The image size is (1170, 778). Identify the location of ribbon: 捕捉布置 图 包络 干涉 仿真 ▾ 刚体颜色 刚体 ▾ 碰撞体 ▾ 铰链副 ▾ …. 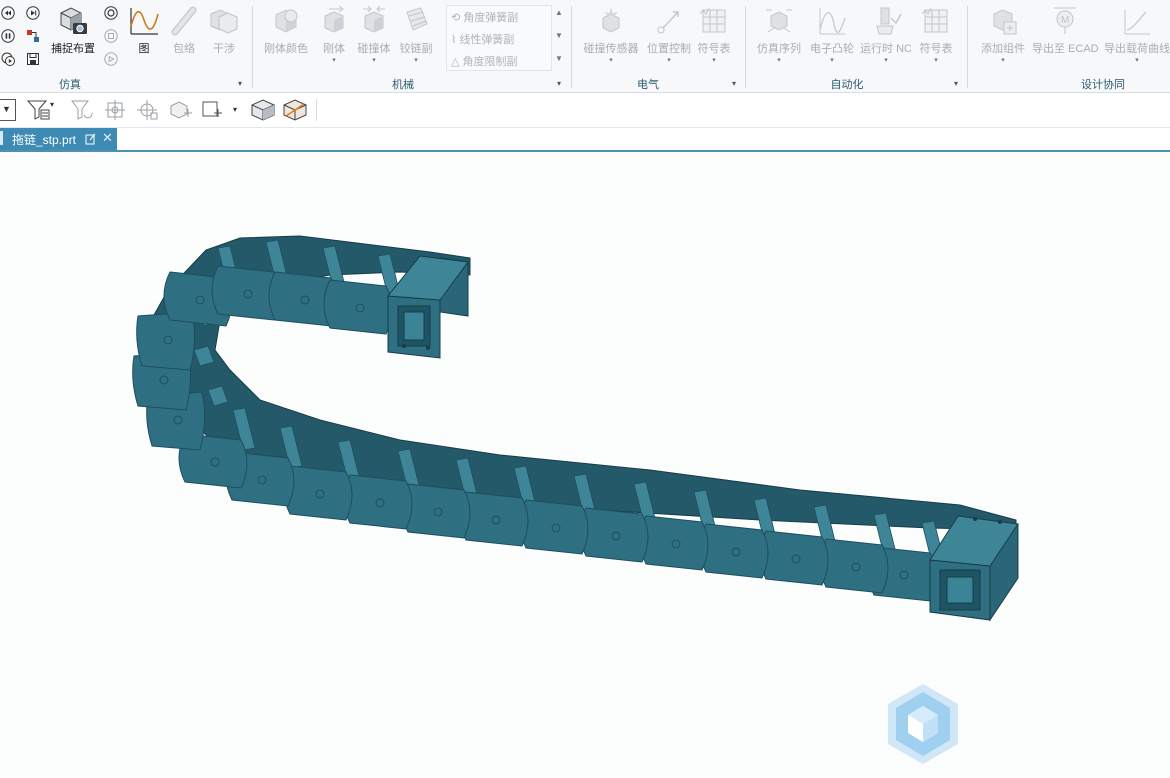
(585, 46).